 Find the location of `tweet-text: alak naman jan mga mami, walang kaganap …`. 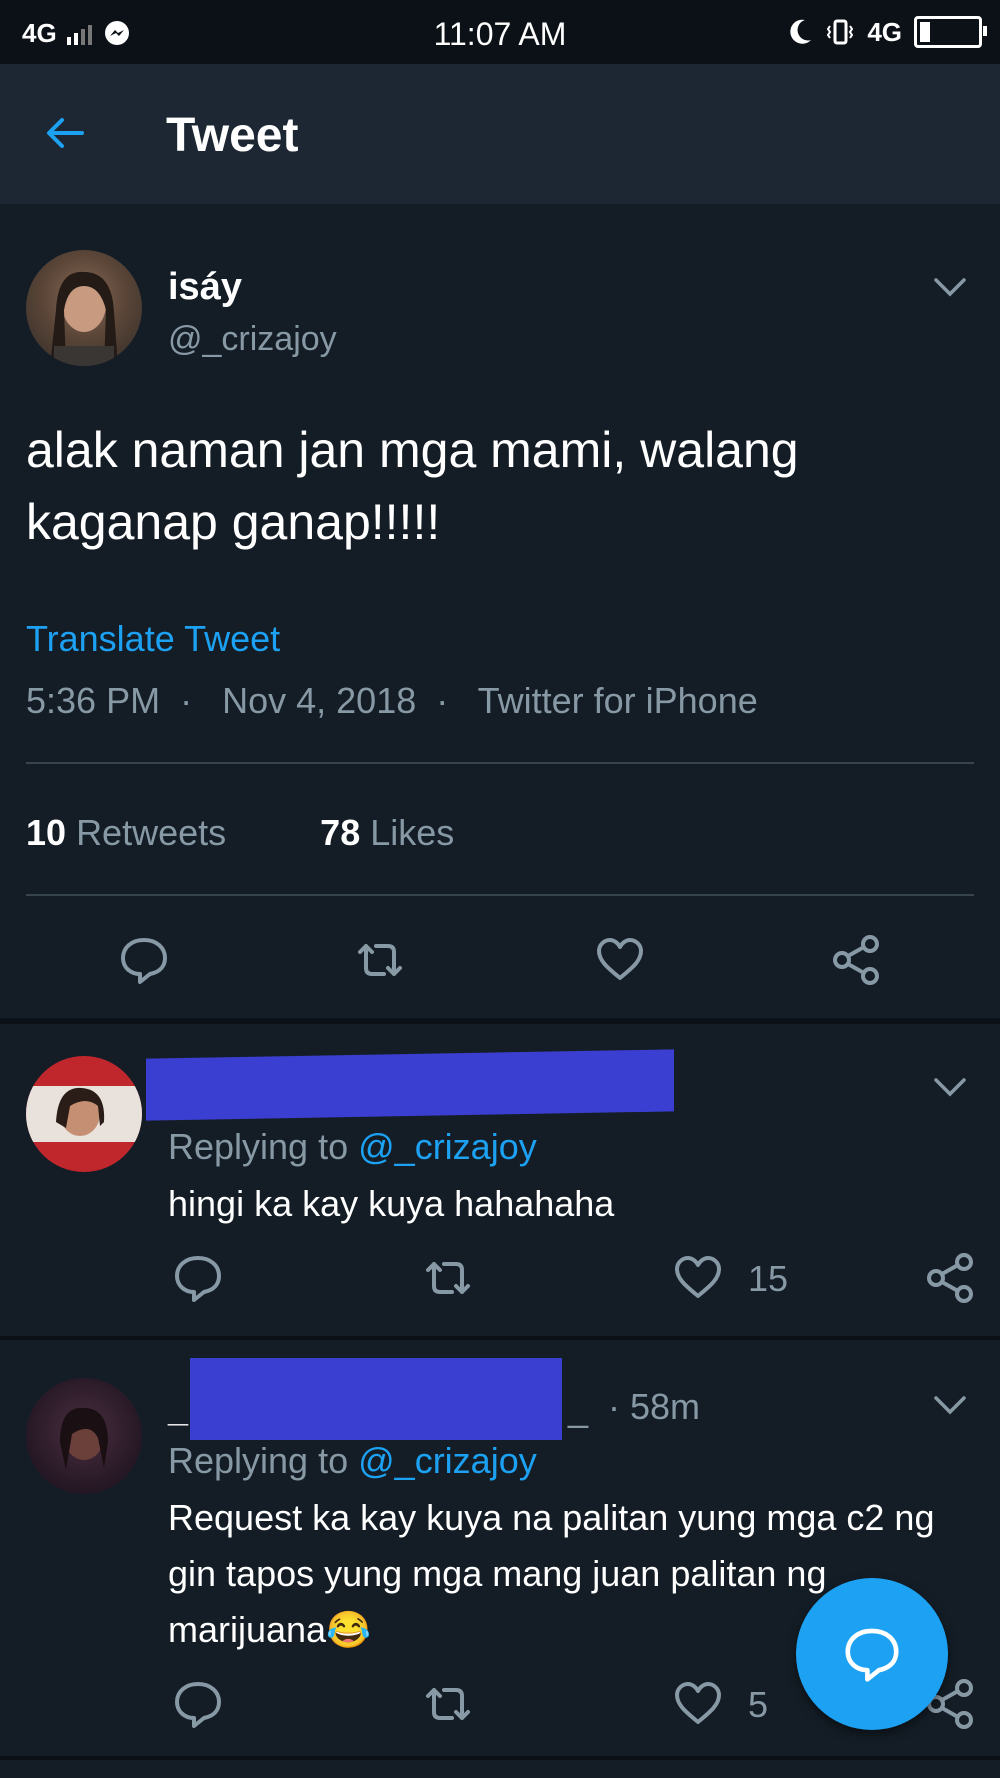

tweet-text: alak naman jan mga mami, walang kaganap … is located at coordinates (412, 486).